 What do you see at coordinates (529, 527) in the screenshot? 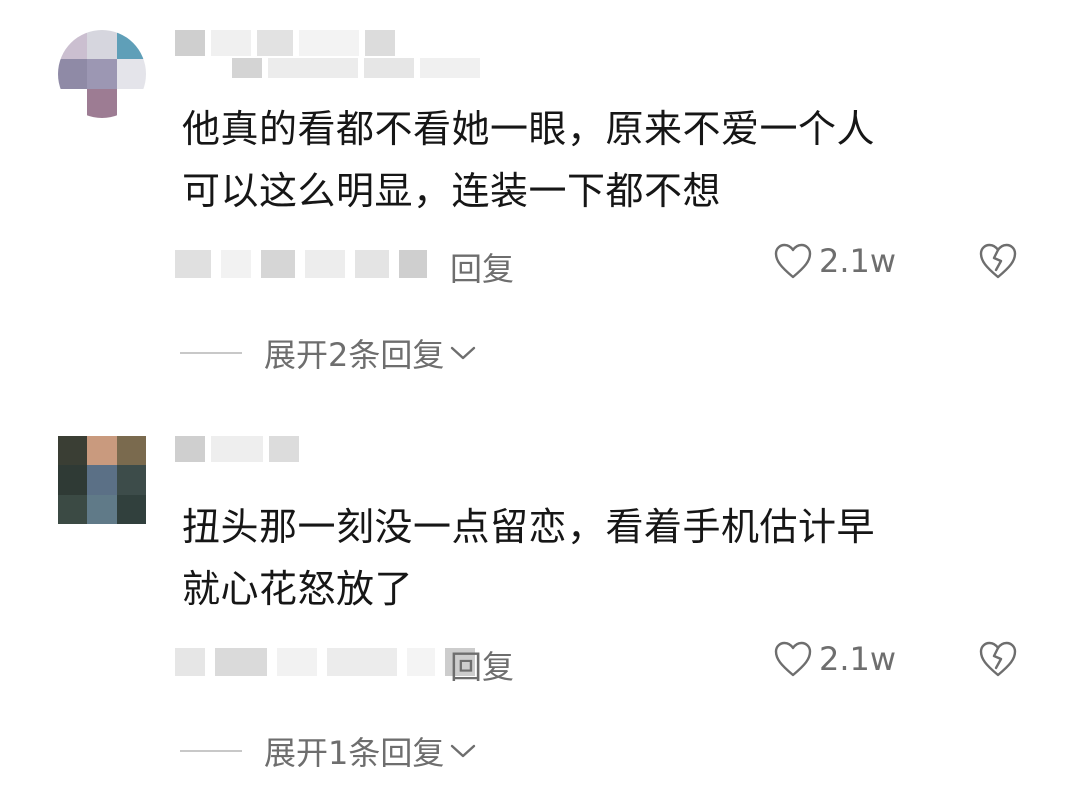
I see `comment-text-line: 扭头那一刻没一点留恋，看着手机估计早` at bounding box center [529, 527].